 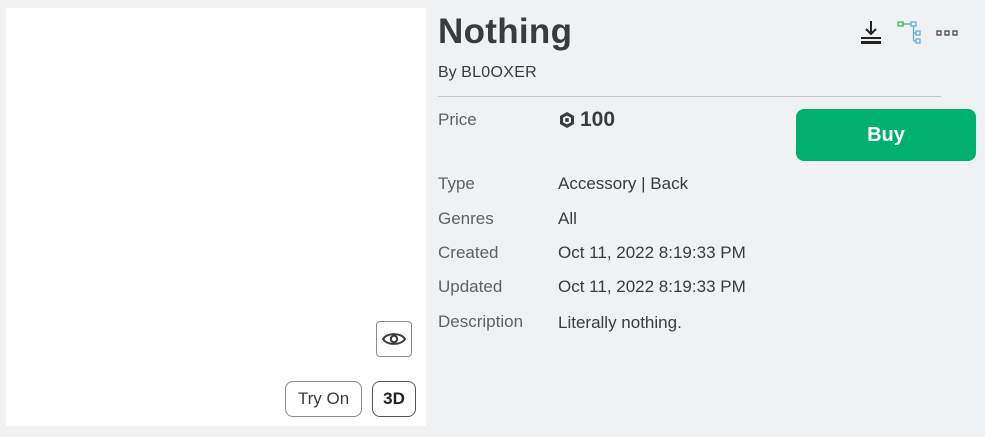 I want to click on download-icon, so click(x=871, y=32).